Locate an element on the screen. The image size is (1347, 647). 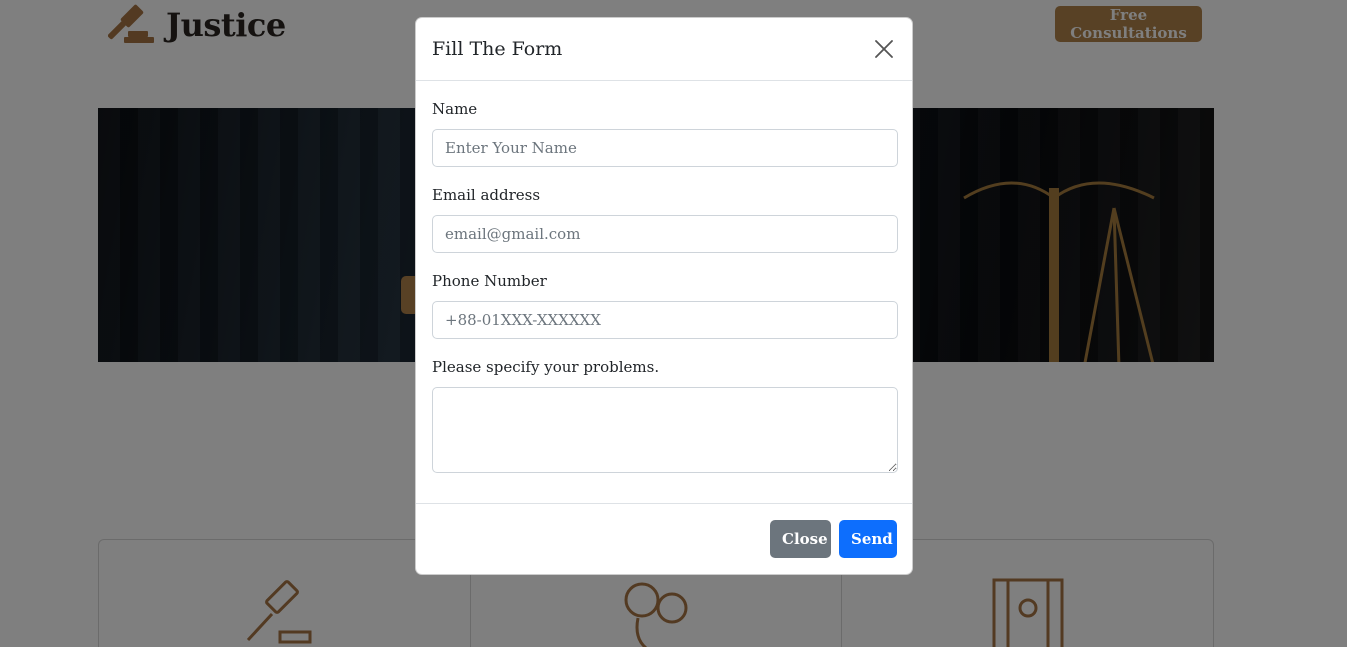
close-icon is located at coordinates (884, 49).